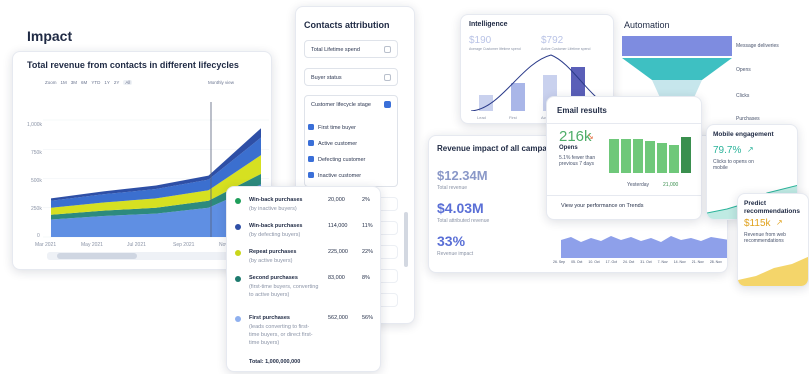  I want to click on range-2y-button: 2Y, so click(117, 82).